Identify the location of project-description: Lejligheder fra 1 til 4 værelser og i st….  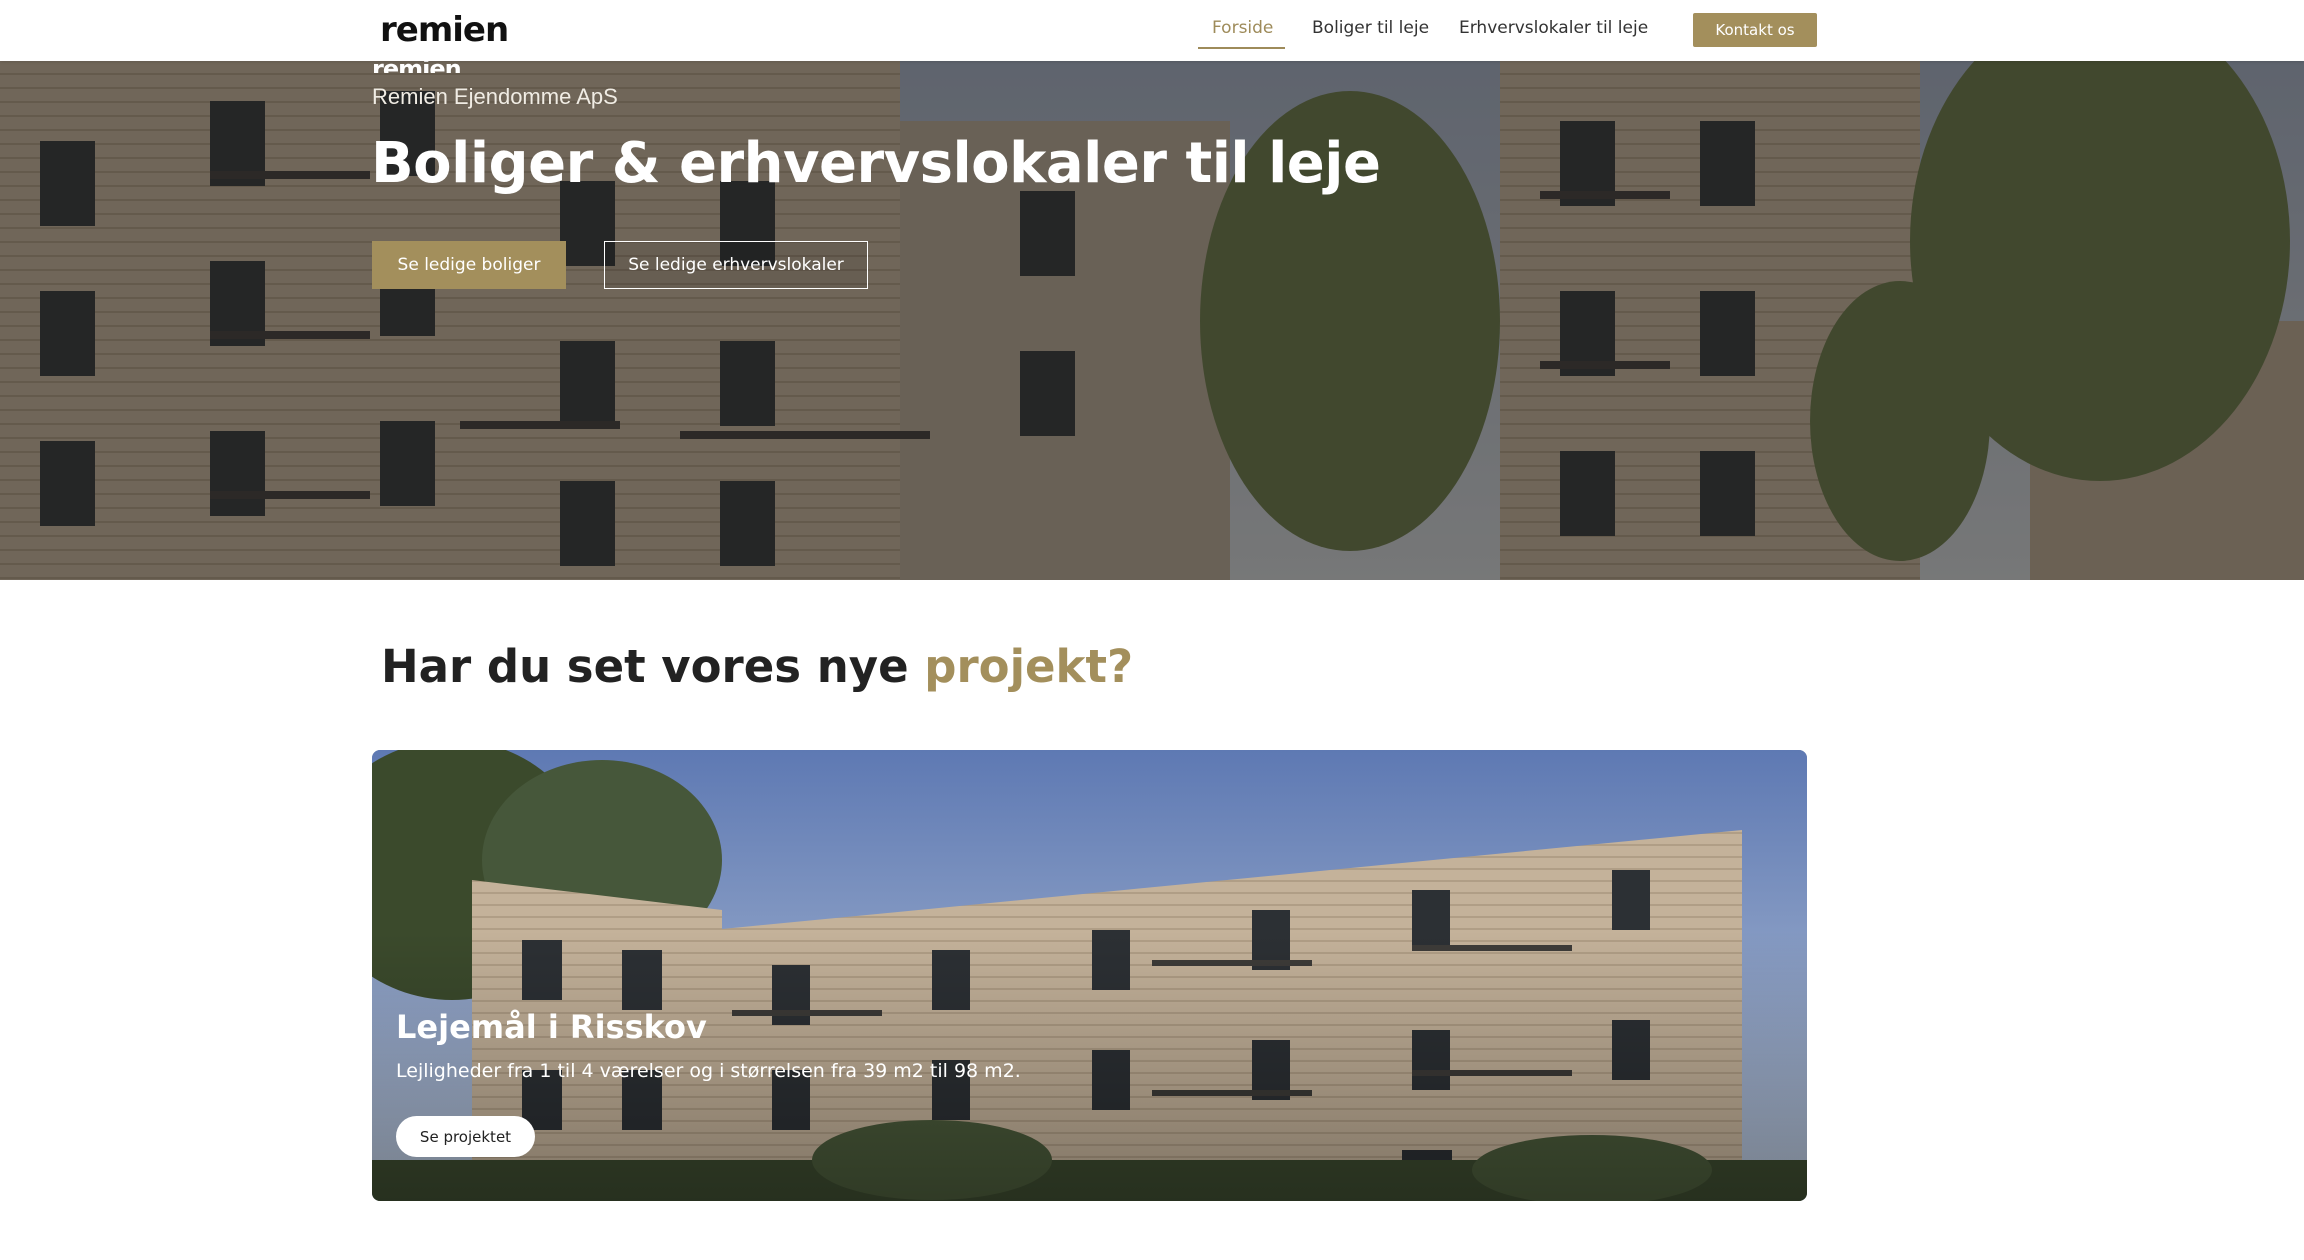
(708, 1071).